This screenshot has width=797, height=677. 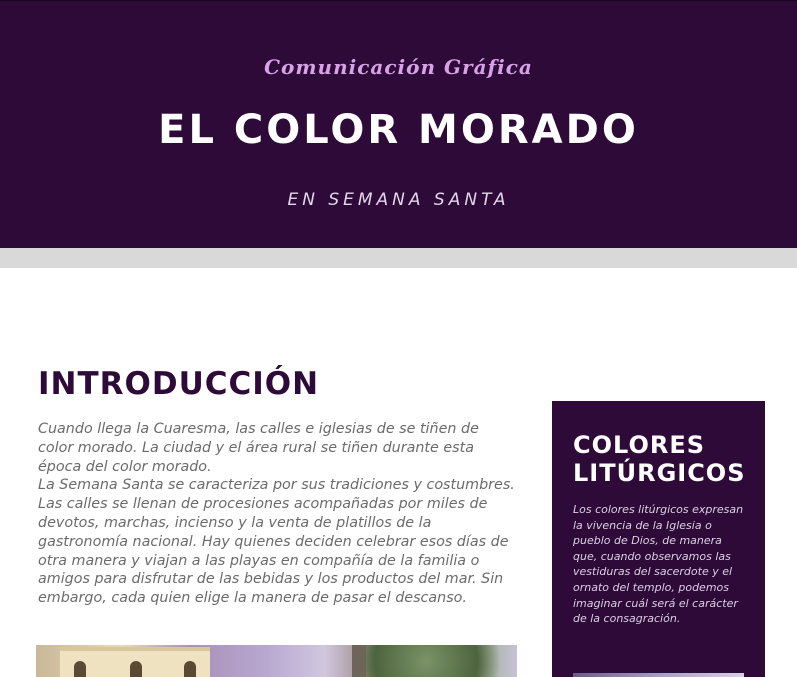 What do you see at coordinates (659, 459) in the screenshot?
I see `sidebar-heading: COLORES LITÚRGICOS` at bounding box center [659, 459].